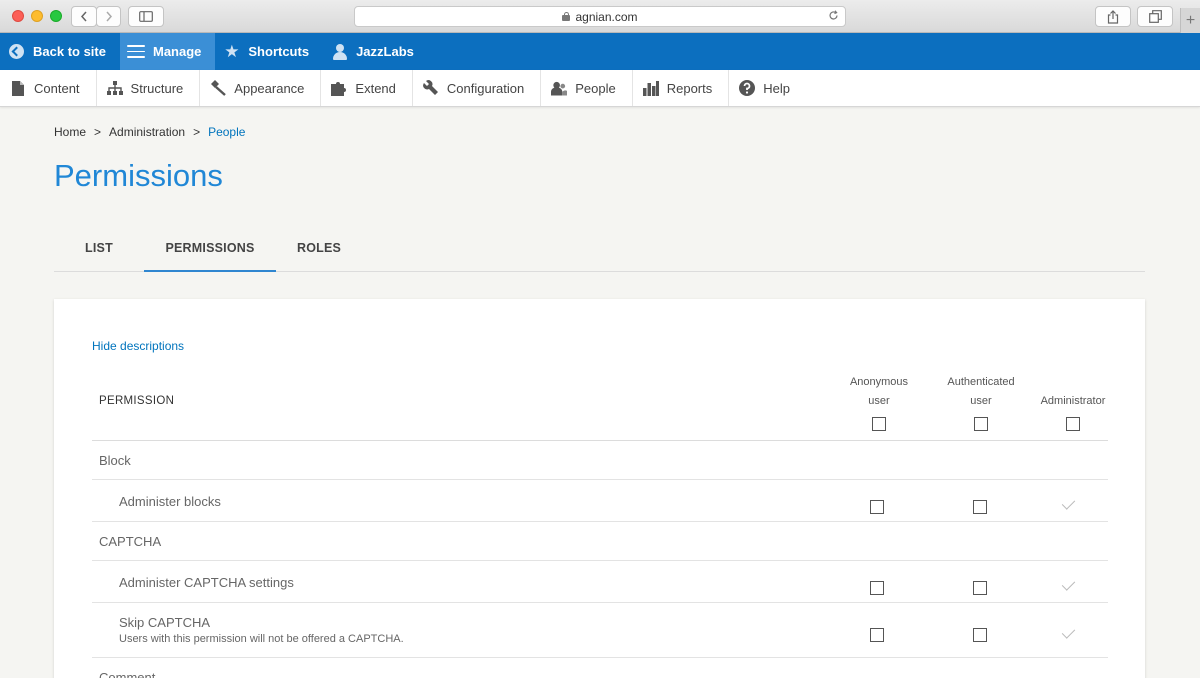  What do you see at coordinates (70, 132) in the screenshot?
I see `breadcrumb-home: Home` at bounding box center [70, 132].